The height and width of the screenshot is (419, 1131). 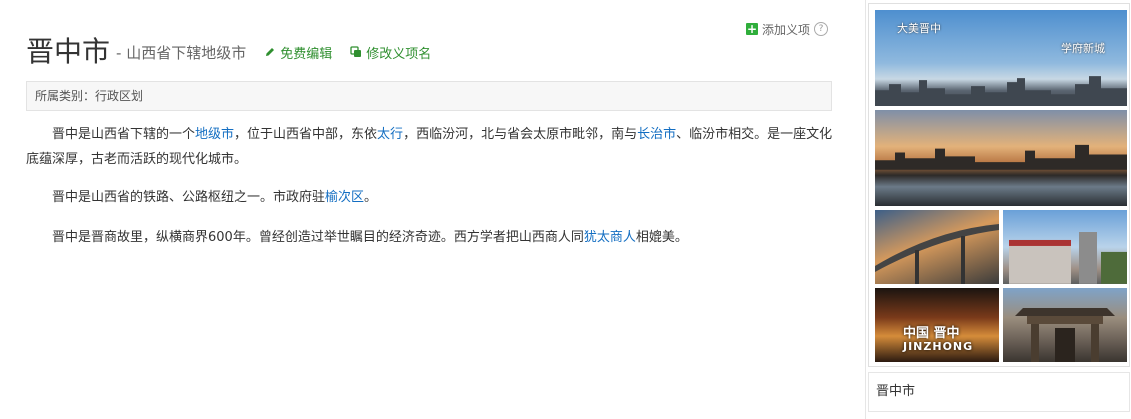 What do you see at coordinates (68, 51) in the screenshot?
I see `page-title: 晋中市` at bounding box center [68, 51].